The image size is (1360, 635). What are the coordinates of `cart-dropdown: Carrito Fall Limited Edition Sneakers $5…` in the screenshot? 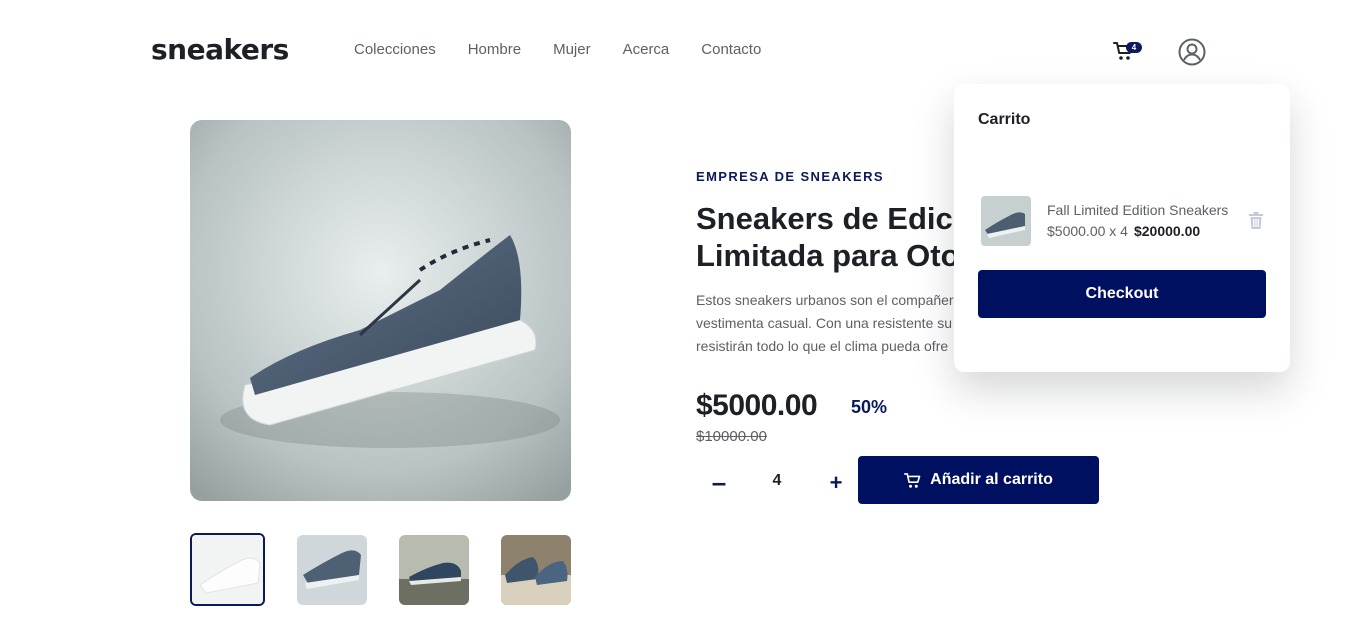 It's located at (1122, 228).